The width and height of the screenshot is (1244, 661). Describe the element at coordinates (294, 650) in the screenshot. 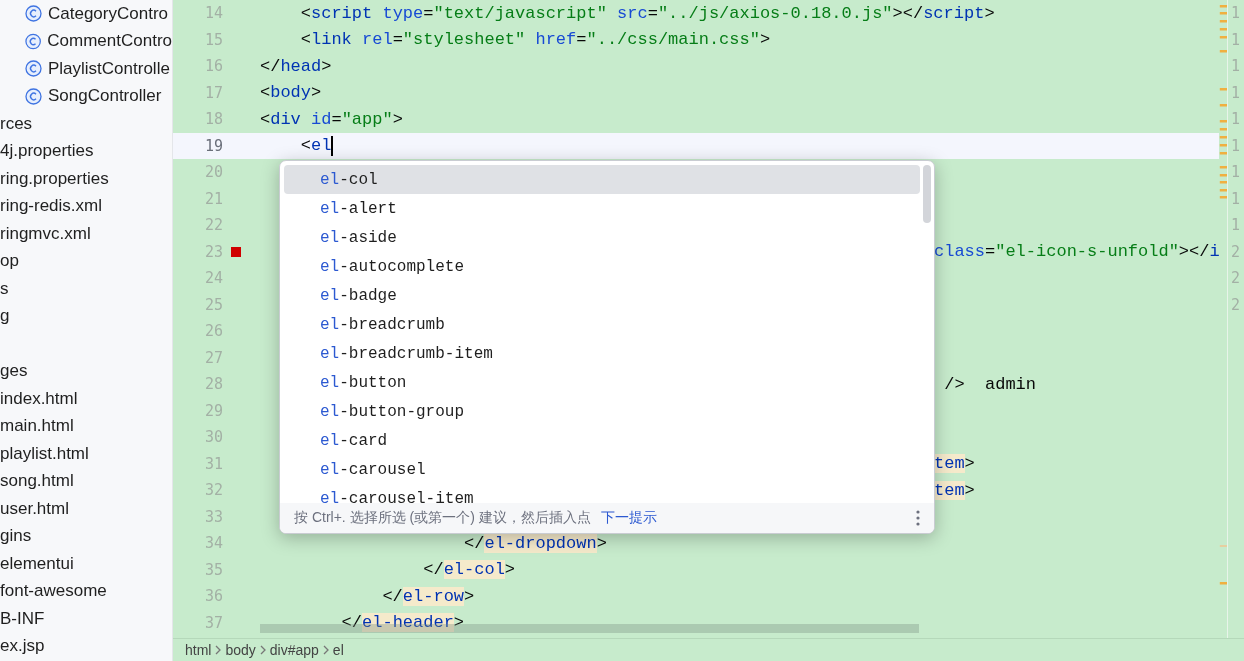

I see `breadcrumb-item: div#app` at that location.